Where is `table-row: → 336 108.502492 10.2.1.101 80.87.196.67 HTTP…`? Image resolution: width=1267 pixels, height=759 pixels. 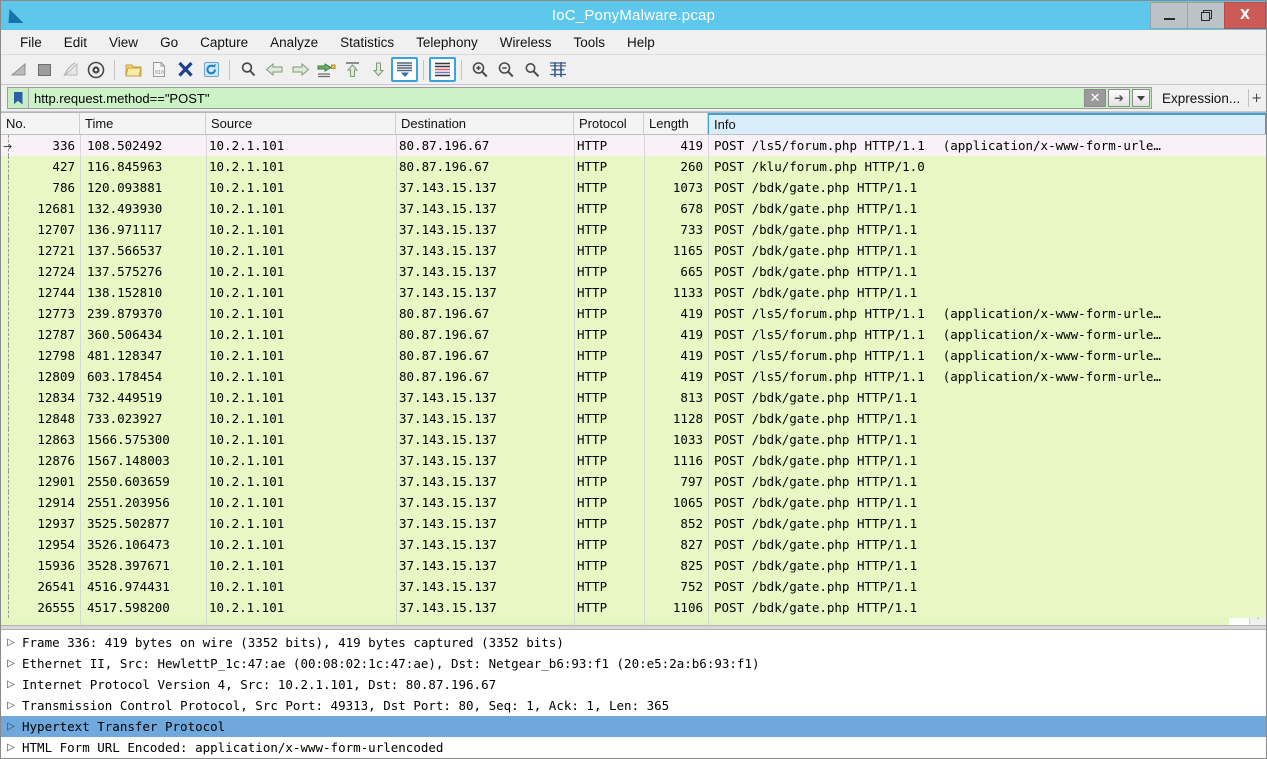 table-row: → 336 108.502492 10.2.1.101 80.87.196.67 HTTP… is located at coordinates (633, 145).